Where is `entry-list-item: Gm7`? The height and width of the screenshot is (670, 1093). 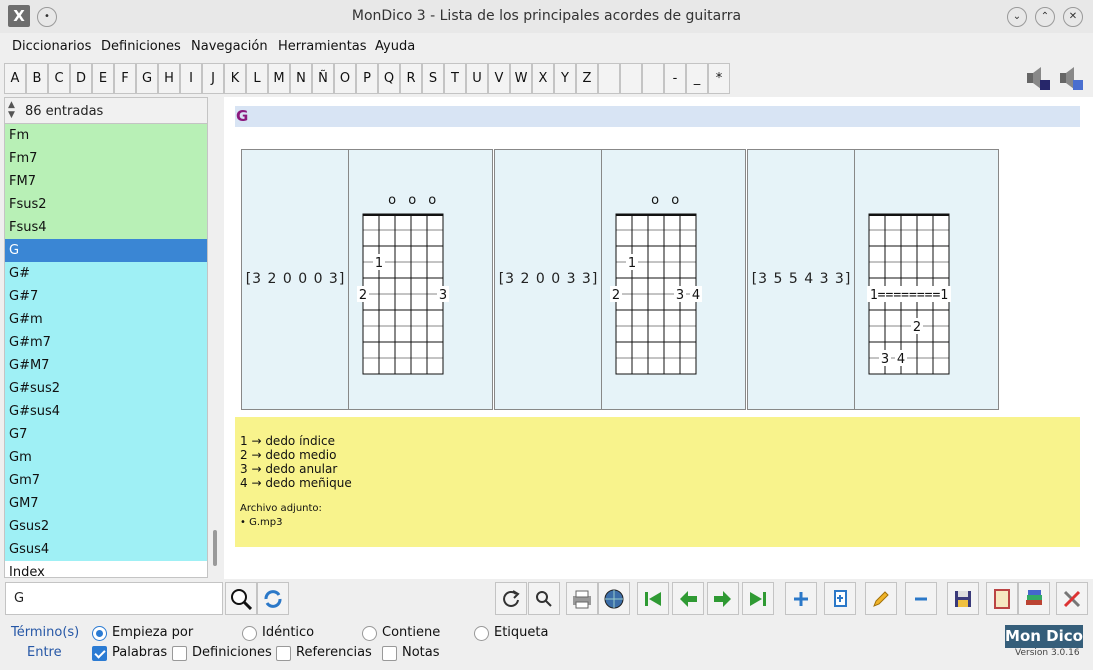 entry-list-item: Gm7 is located at coordinates (106, 480).